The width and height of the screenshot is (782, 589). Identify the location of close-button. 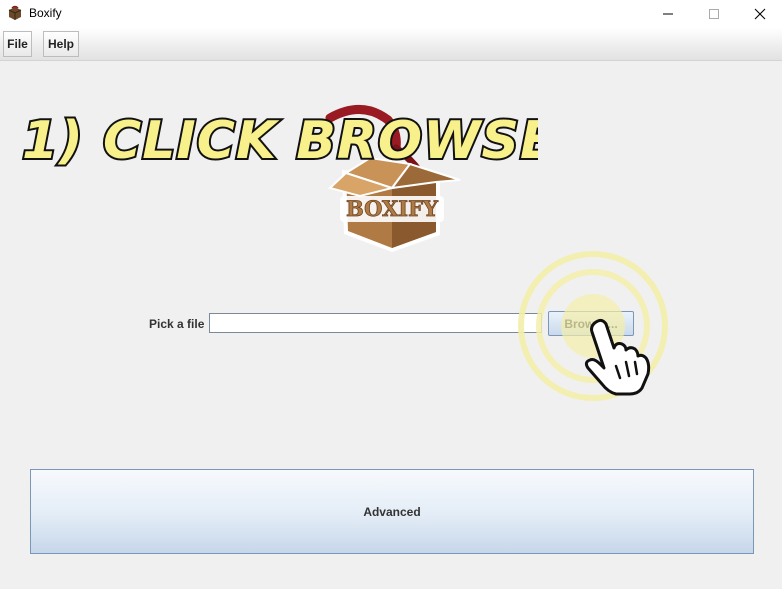
(759, 14).